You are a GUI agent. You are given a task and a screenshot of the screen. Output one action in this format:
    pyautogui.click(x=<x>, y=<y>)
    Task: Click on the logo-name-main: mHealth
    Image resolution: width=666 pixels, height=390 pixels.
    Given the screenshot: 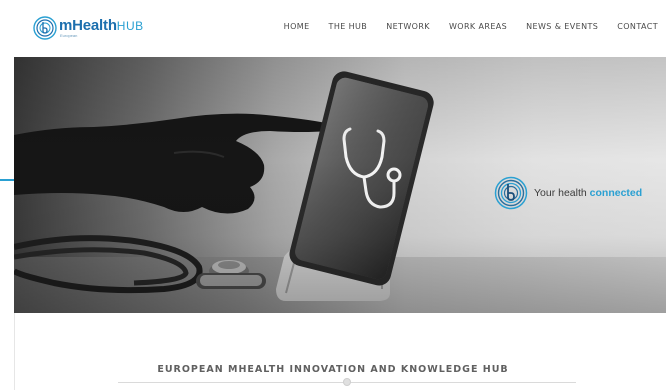 What is the action you would take?
    pyautogui.click(x=88, y=25)
    